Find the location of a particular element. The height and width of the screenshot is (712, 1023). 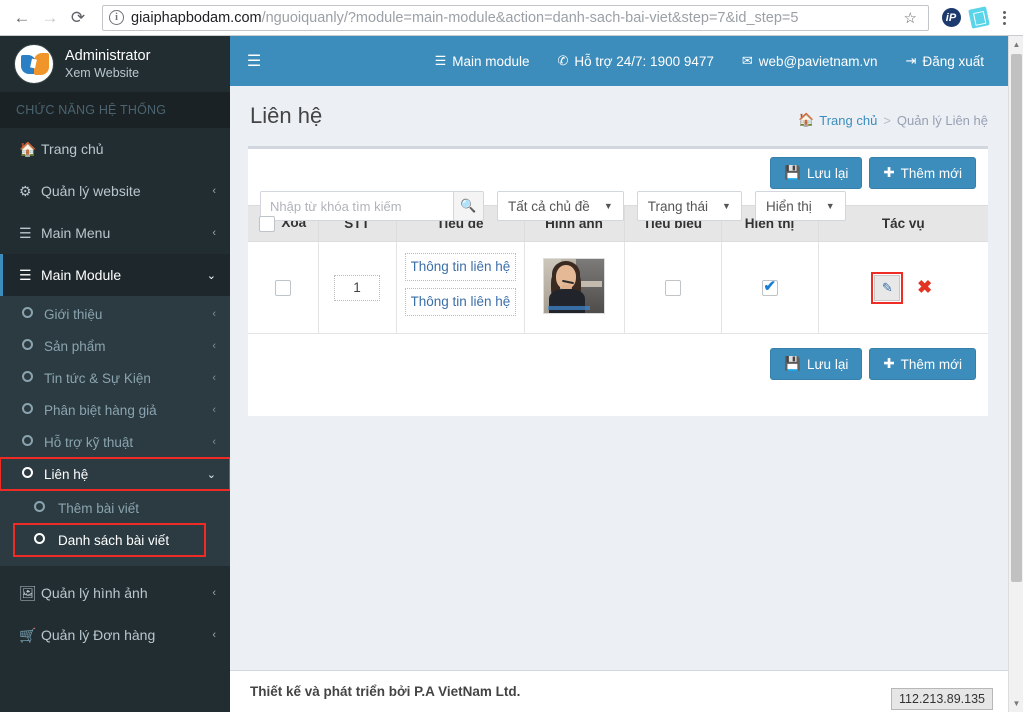

submenu-item-label: Sản phẩm is located at coordinates (75, 346).